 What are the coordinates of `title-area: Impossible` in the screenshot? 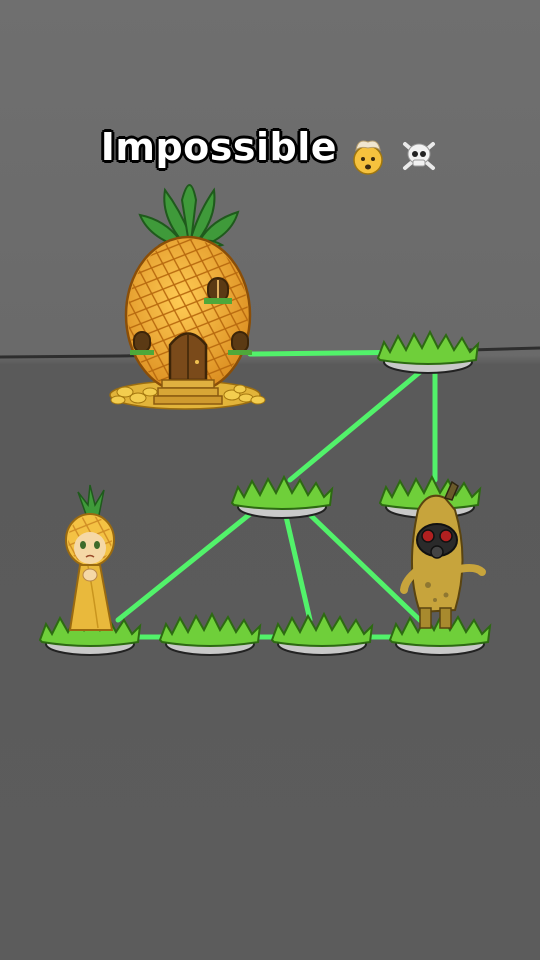 It's located at (270, 150).